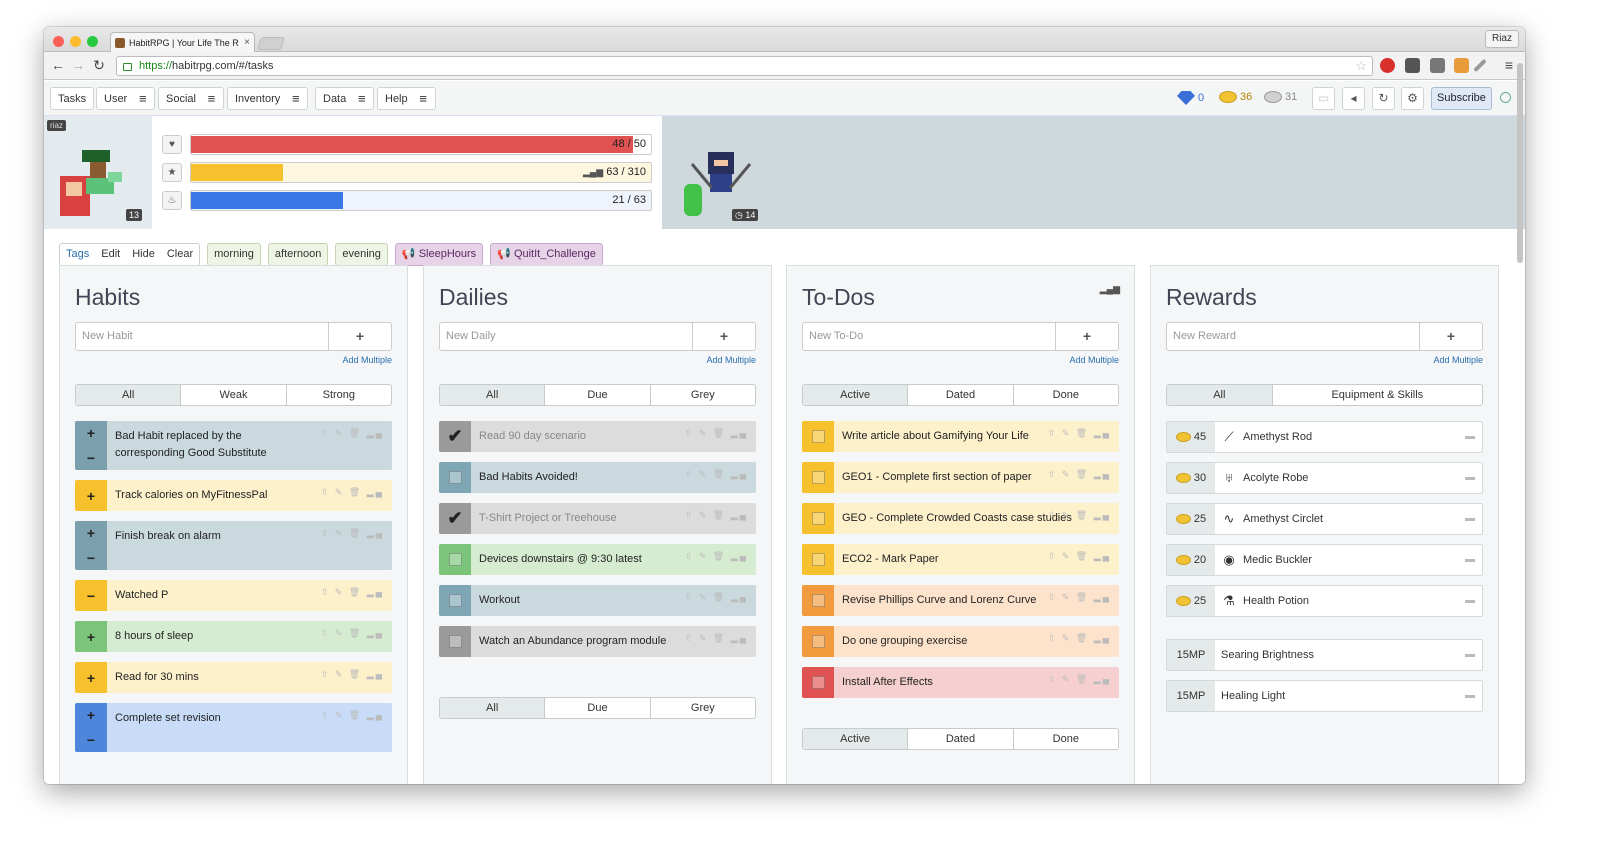 This screenshot has width=1600, height=862. What do you see at coordinates (597, 518) in the screenshot?
I see `daily-item: ✔ T-Shirt Project or Treehouse ⇧ ✎ 🗑 ▂▄` at bounding box center [597, 518].